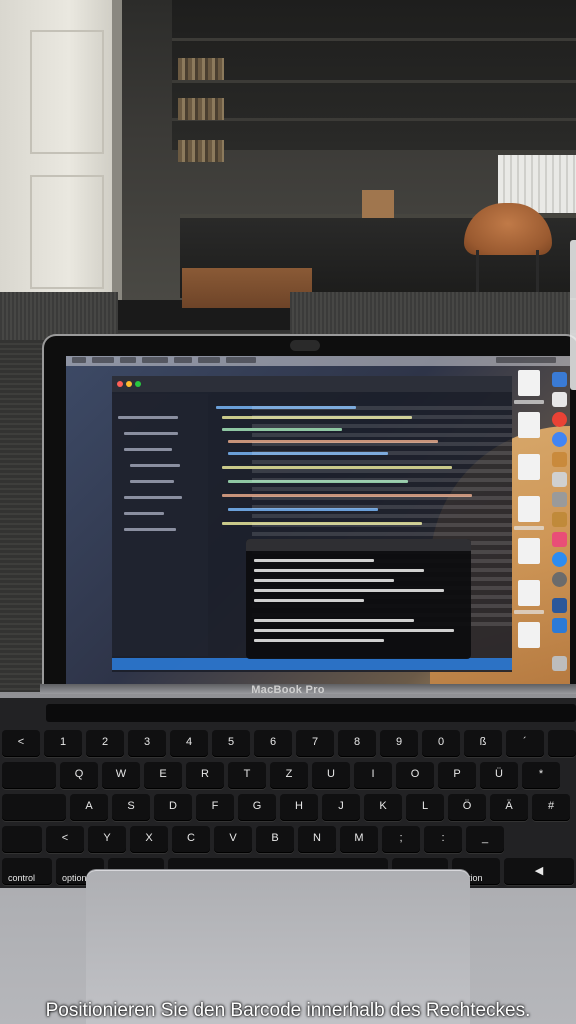  I want to click on key: 5, so click(231, 743).